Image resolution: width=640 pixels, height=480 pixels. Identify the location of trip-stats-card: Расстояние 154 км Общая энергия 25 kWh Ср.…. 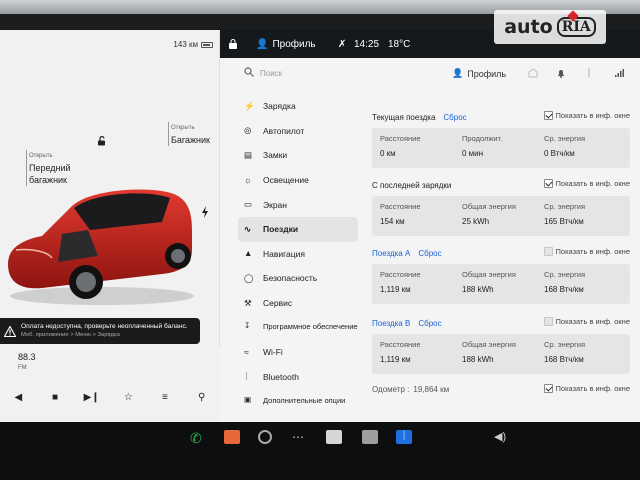
(501, 216).